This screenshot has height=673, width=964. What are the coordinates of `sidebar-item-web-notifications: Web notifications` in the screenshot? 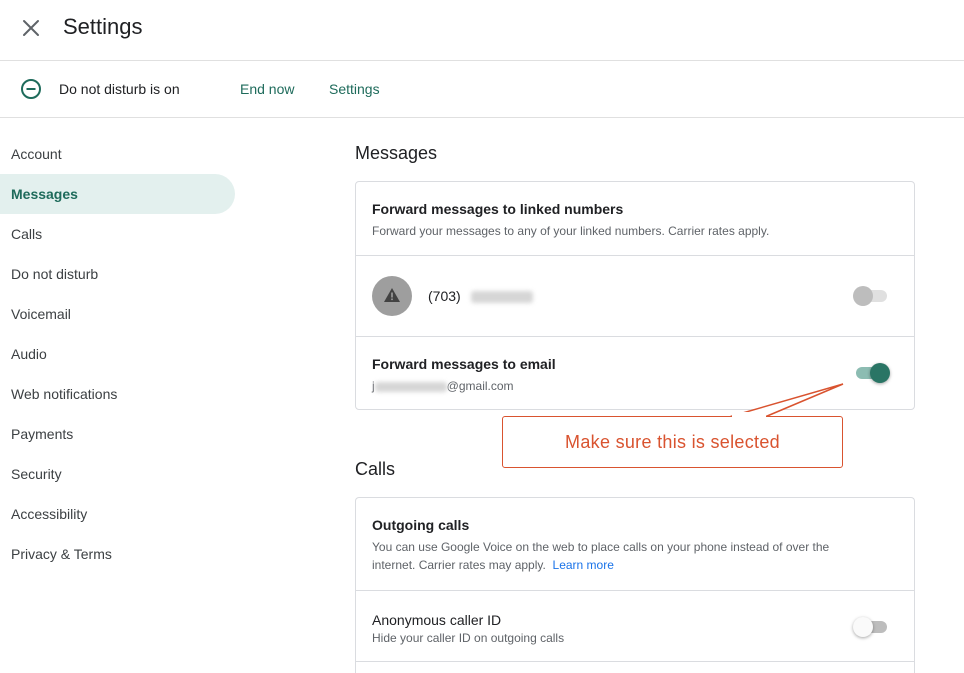 It's located at (117, 394).